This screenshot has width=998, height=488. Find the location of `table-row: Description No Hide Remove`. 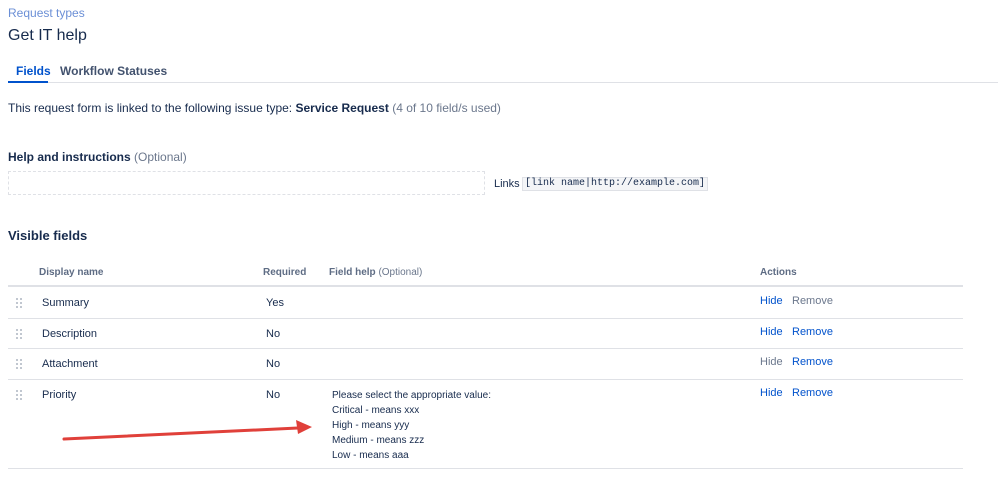

table-row: Description No Hide Remove is located at coordinates (485, 334).